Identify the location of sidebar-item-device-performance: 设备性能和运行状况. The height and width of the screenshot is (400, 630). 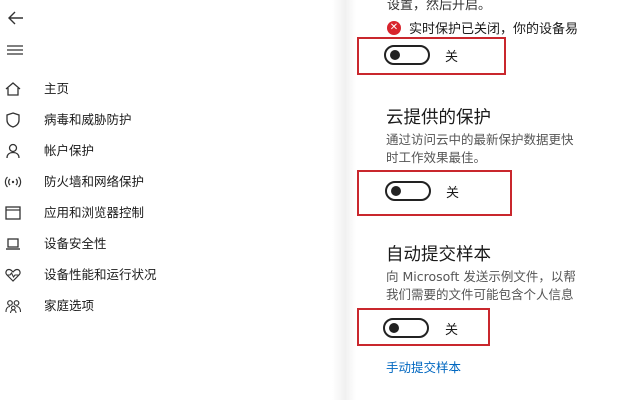
(171, 274).